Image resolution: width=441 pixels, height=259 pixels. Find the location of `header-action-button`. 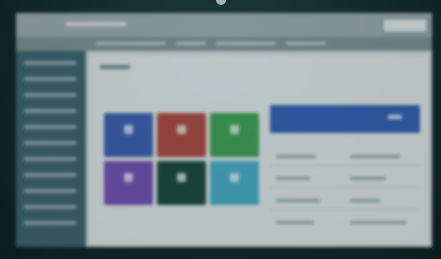

header-action-button is located at coordinates (405, 25).